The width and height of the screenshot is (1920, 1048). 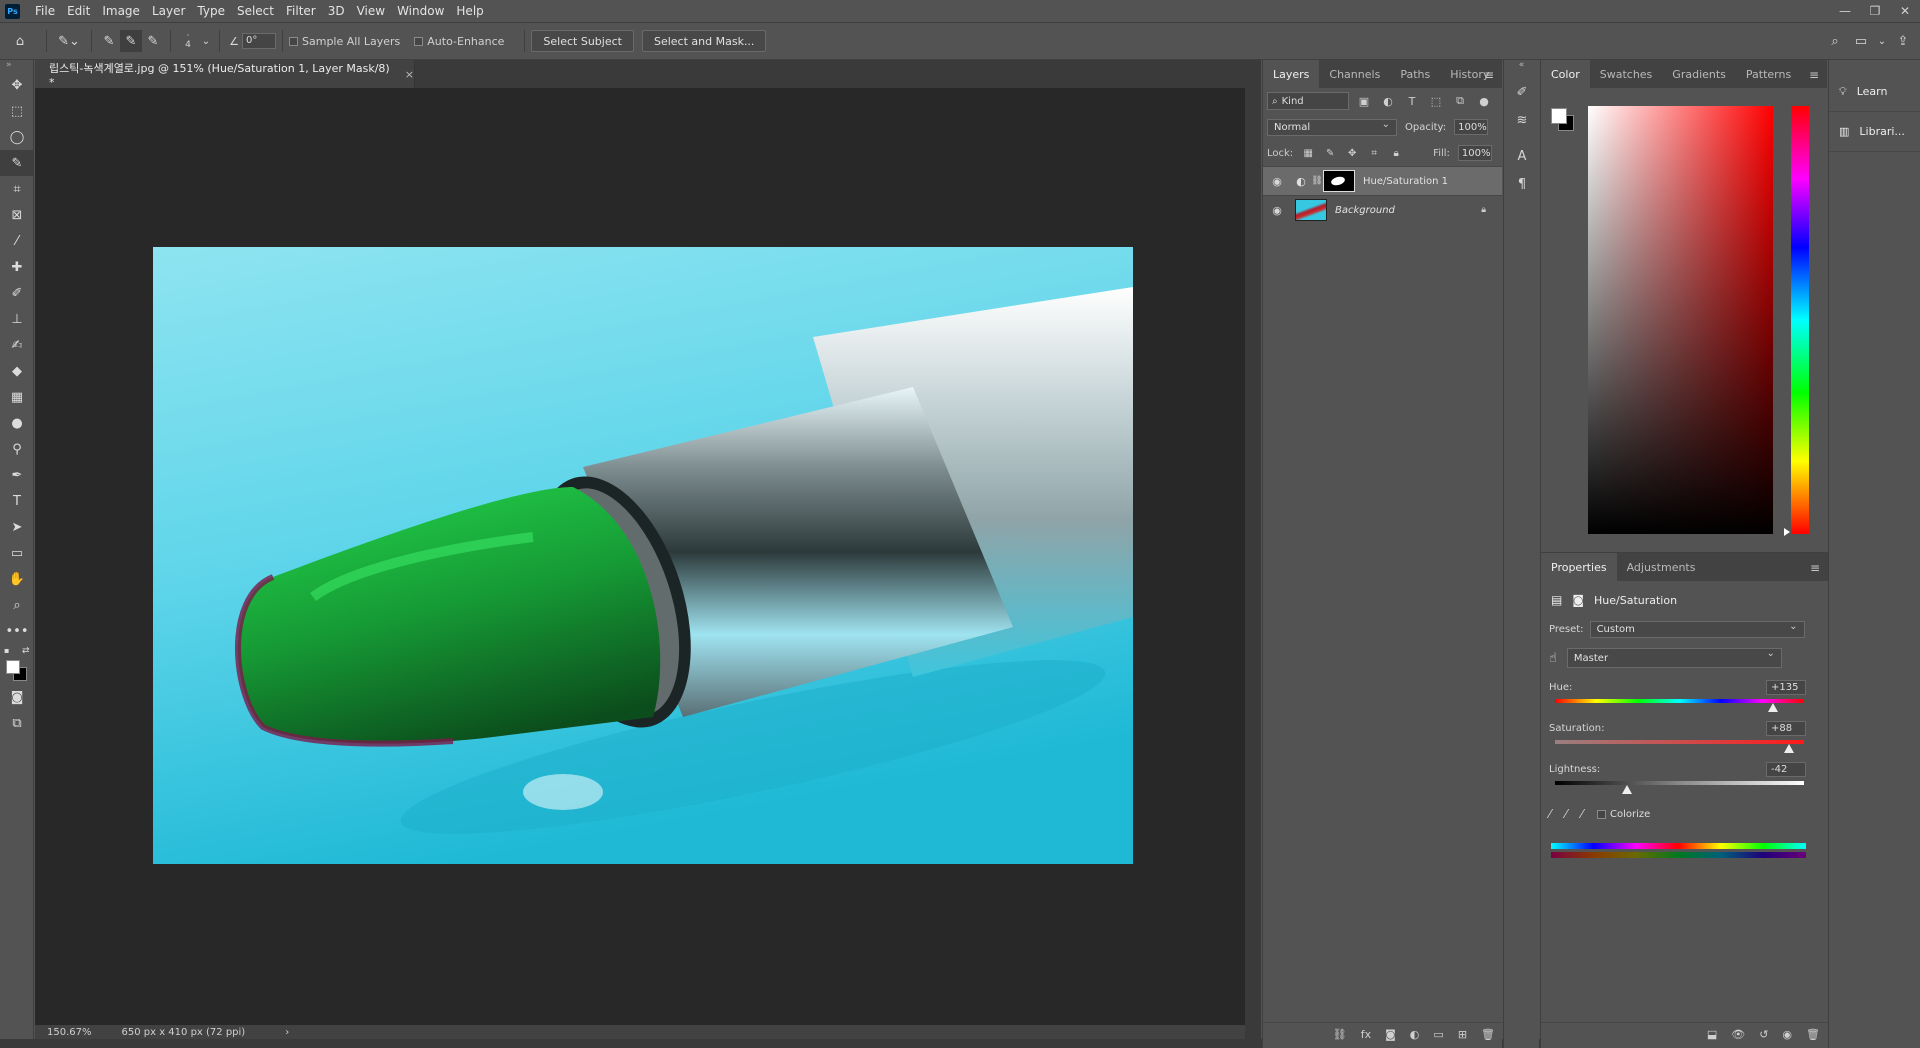 I want to click on workspace-icon: ▭, so click(x=1861, y=41).